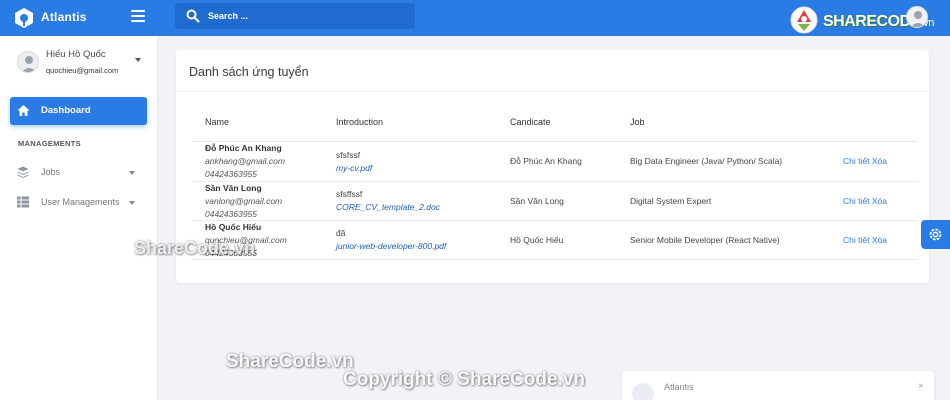 The image size is (950, 400). Describe the element at coordinates (76, 54) in the screenshot. I see `sidebar-user-name: Hiếu Hồ Quốc` at that location.